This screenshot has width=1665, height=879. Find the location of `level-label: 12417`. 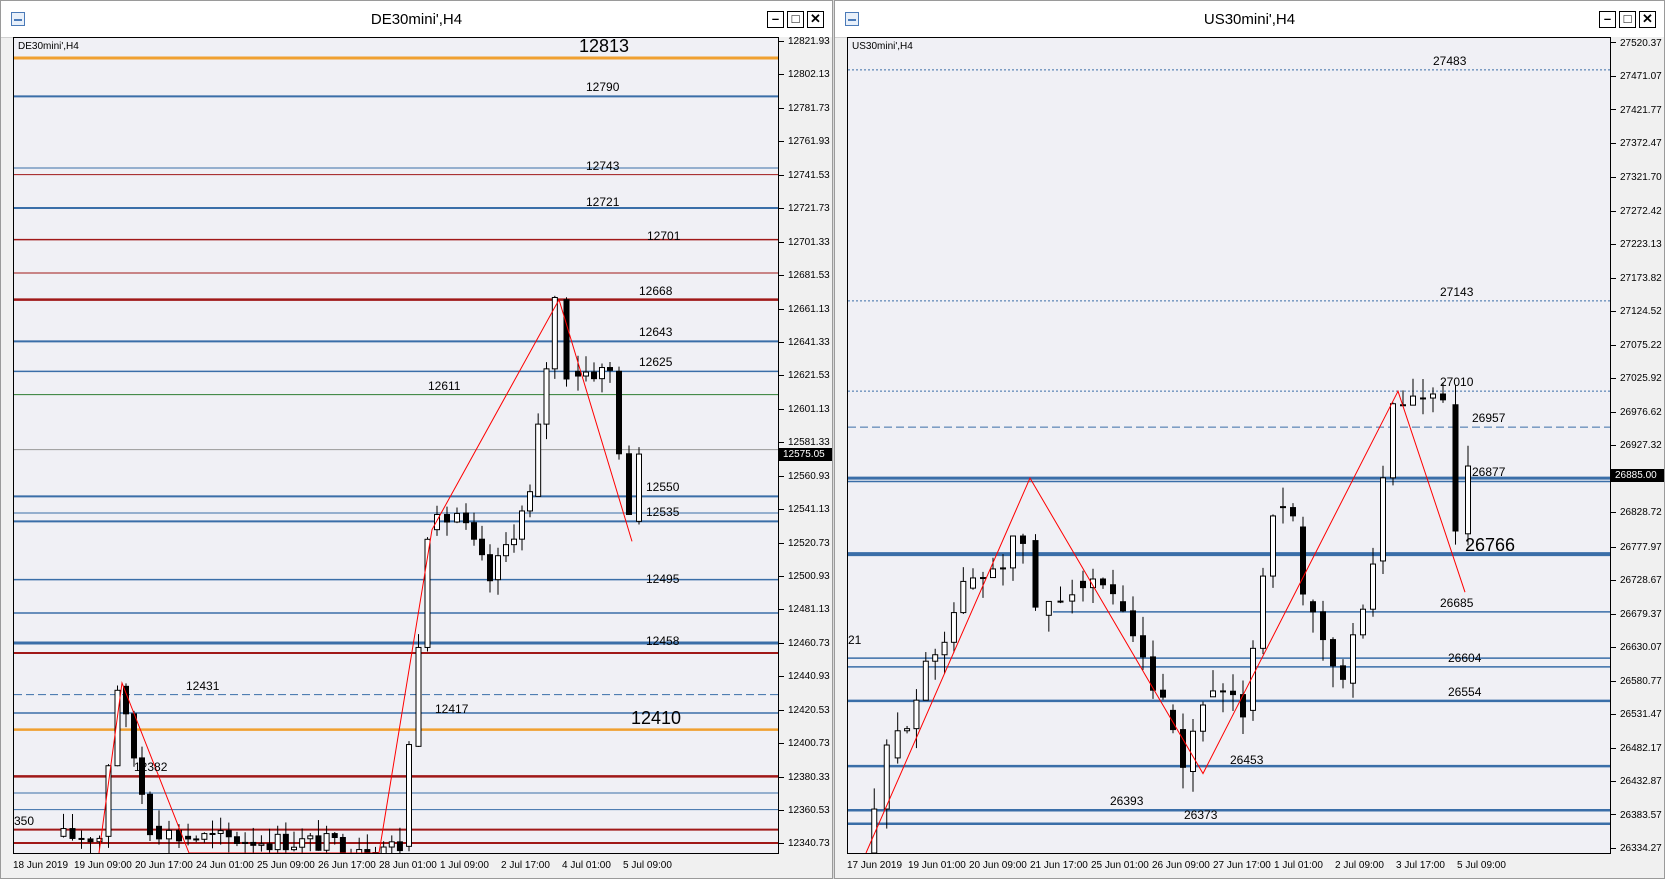

level-label: 12417 is located at coordinates (452, 709).